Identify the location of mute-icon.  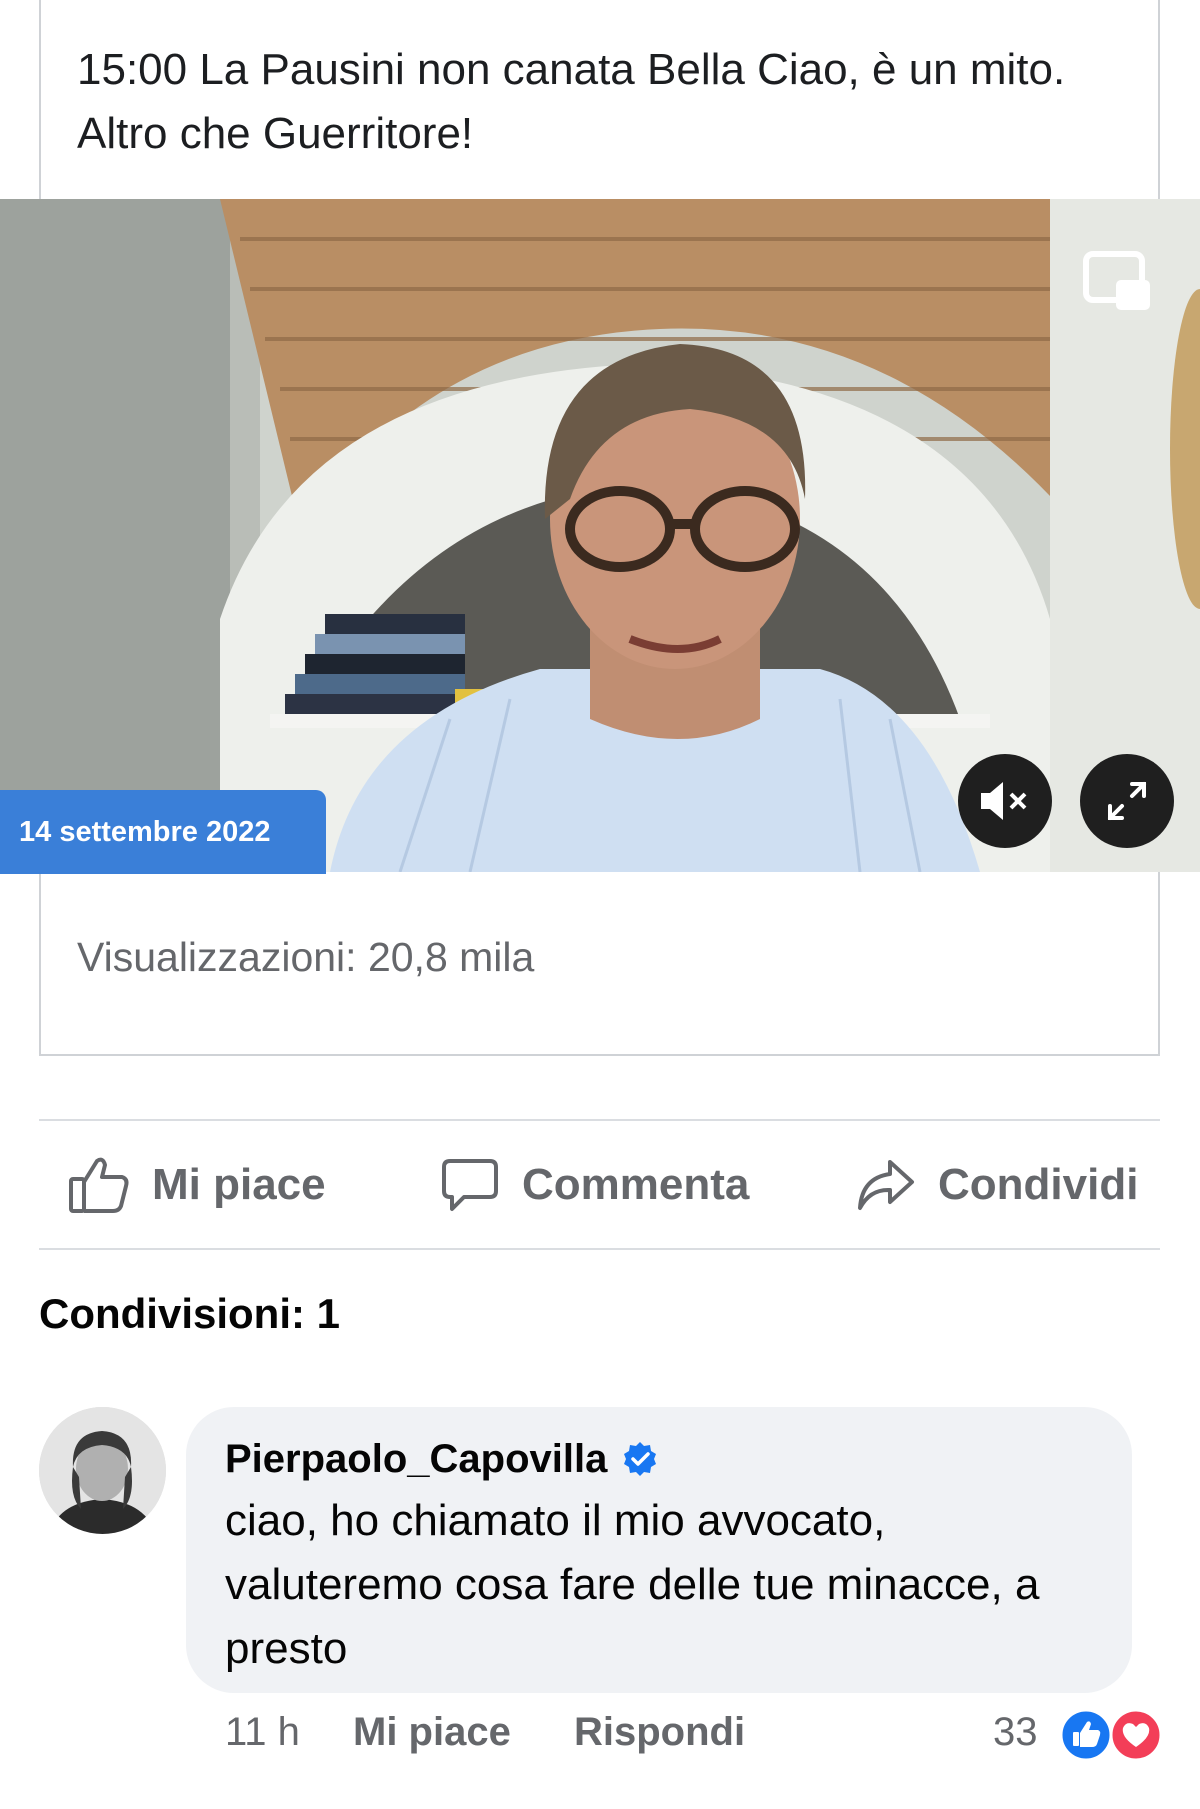
(1004, 801).